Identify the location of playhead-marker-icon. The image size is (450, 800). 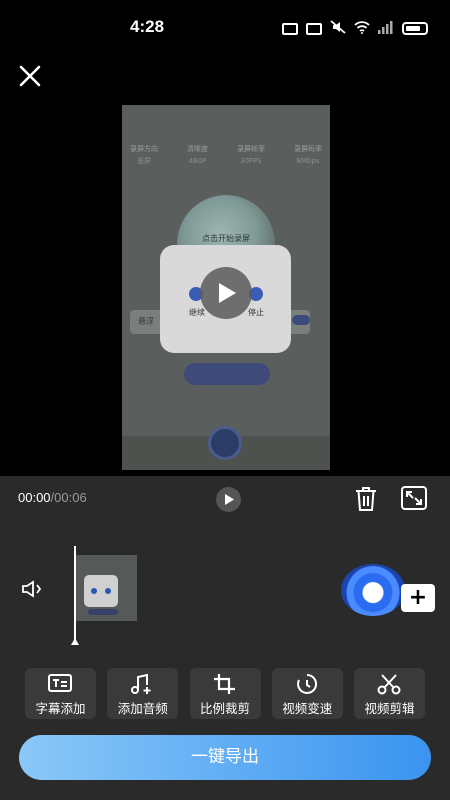
(75, 641).